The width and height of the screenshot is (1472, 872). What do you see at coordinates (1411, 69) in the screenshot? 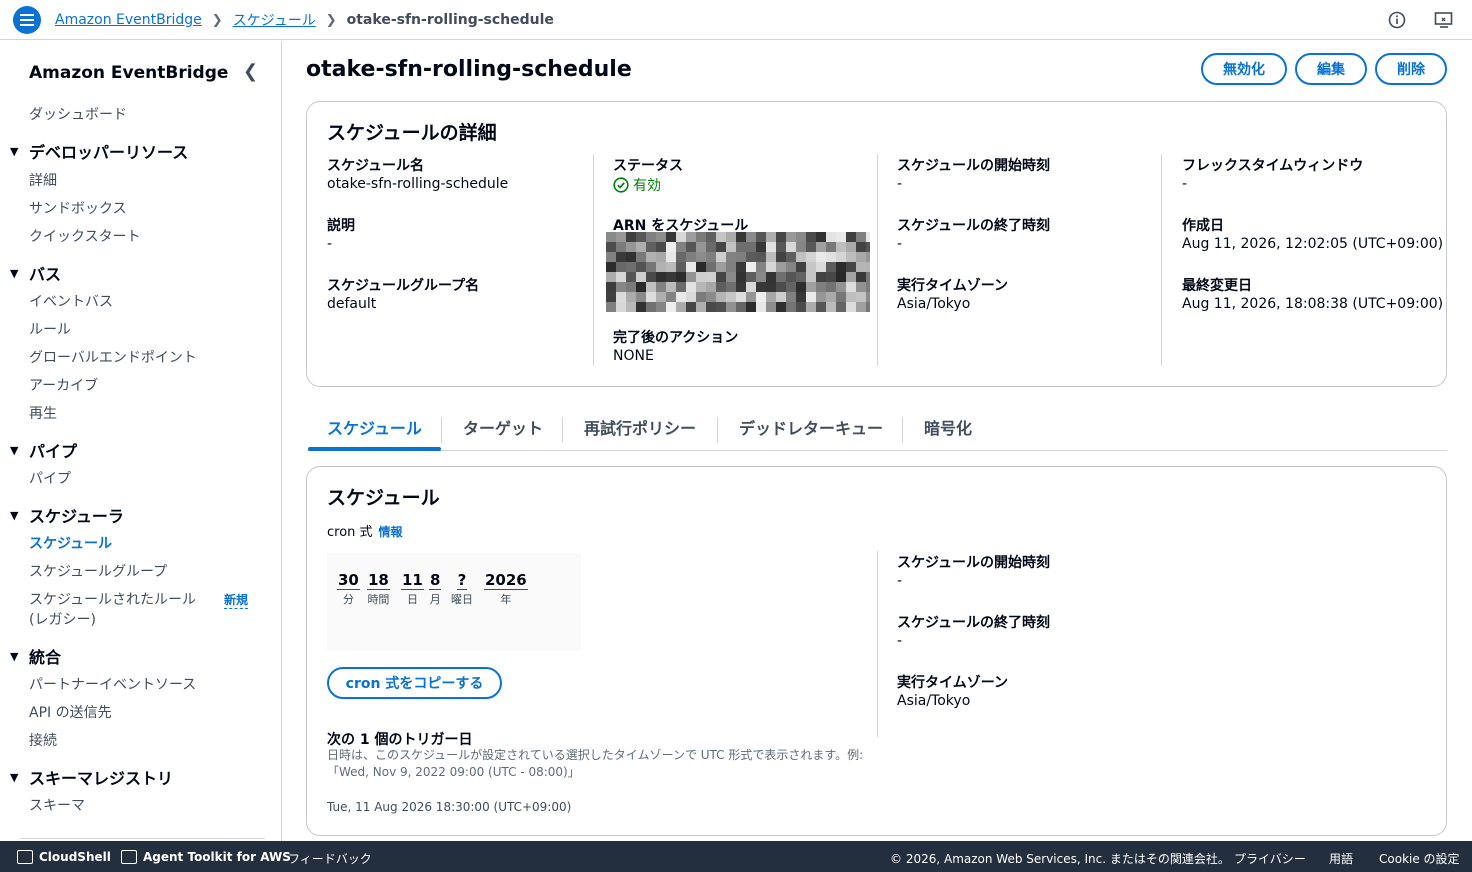
I see `delete-button: 削除` at bounding box center [1411, 69].